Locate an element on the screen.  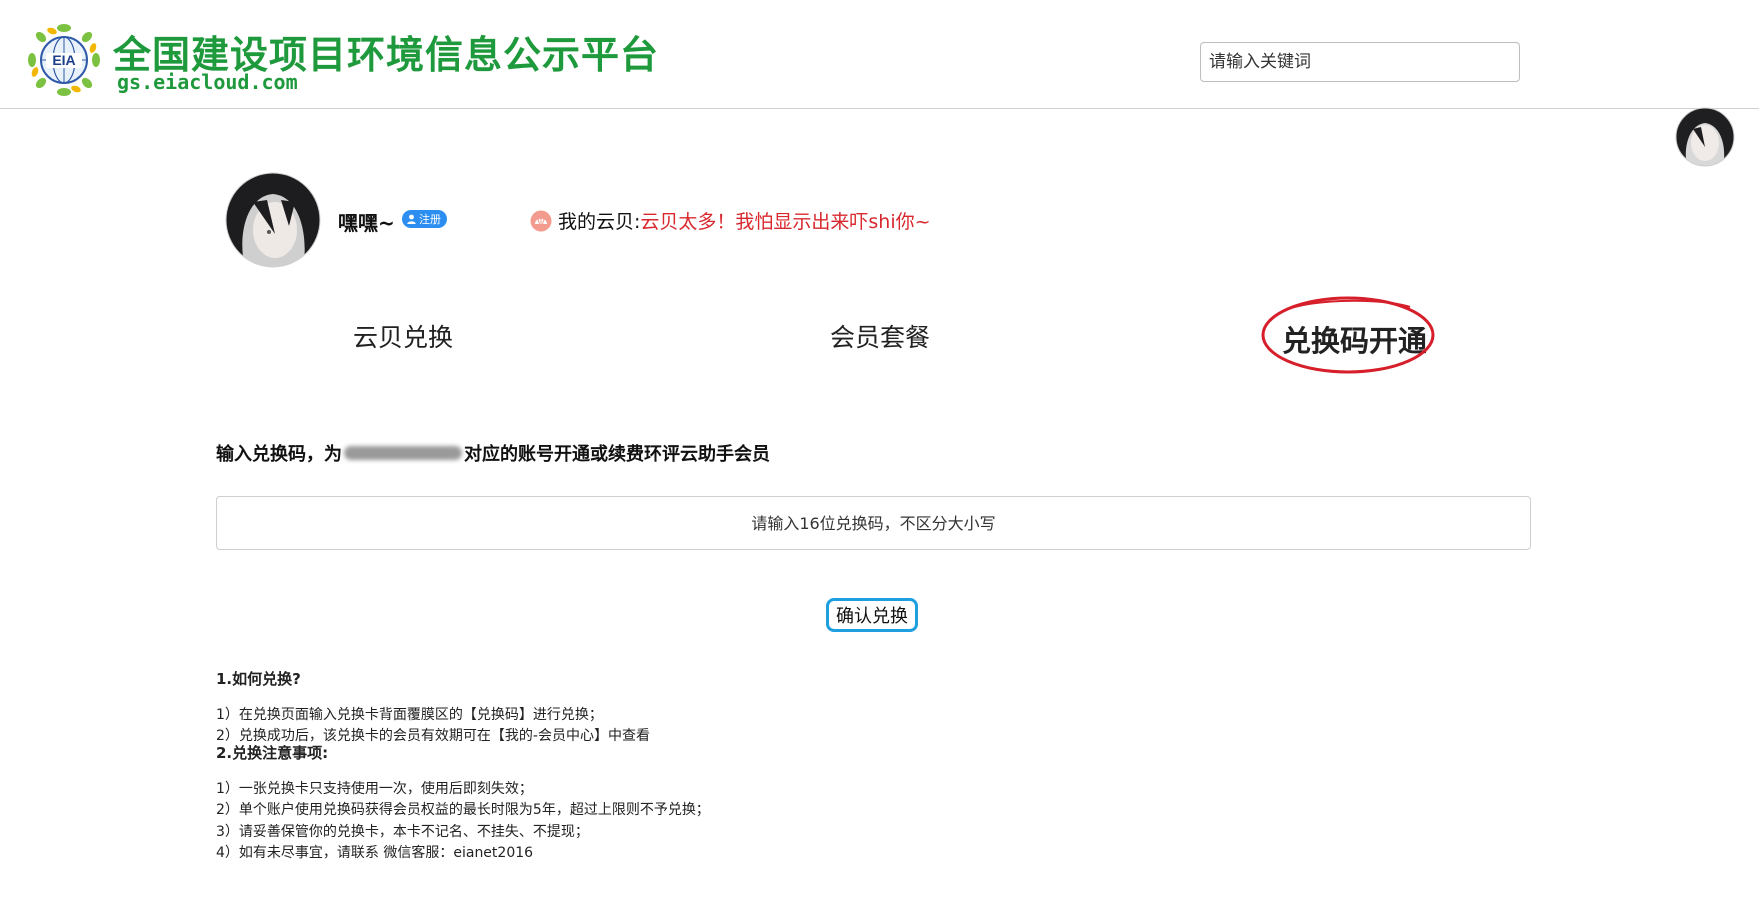
search-input is located at coordinates (1360, 62).